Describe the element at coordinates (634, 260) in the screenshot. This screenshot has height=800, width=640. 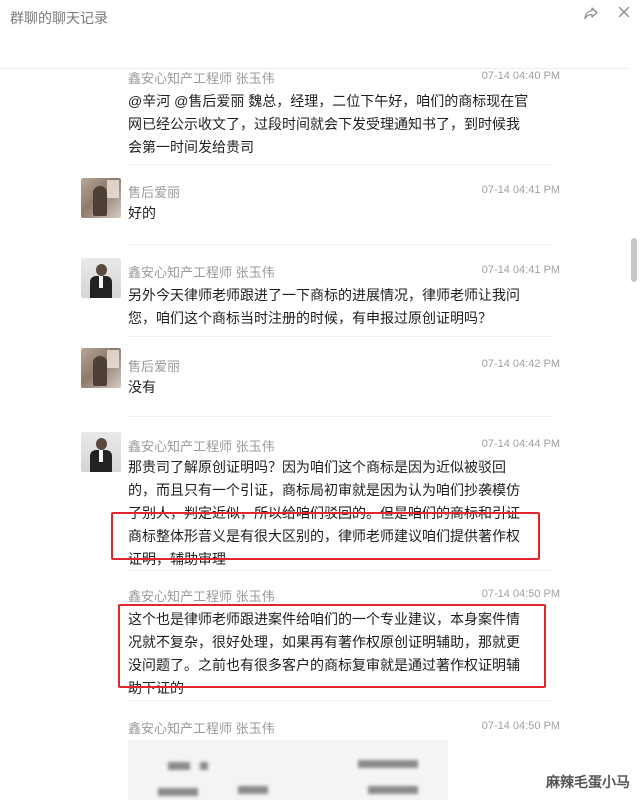
I see `scrollbar-thumb` at that location.